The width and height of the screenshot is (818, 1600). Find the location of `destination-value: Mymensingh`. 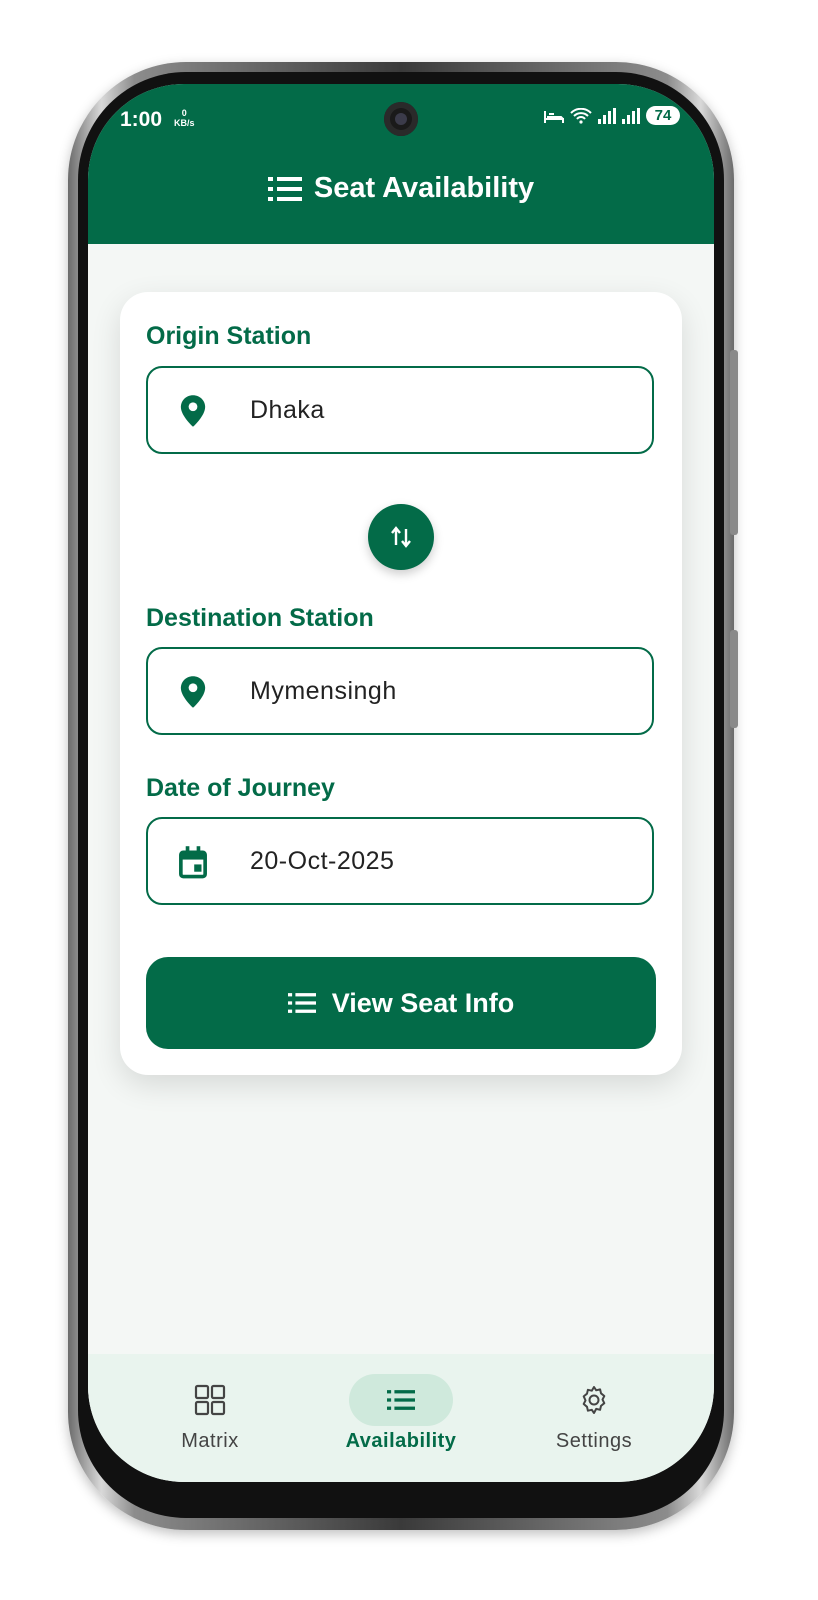

destination-value: Mymensingh is located at coordinates (323, 690).